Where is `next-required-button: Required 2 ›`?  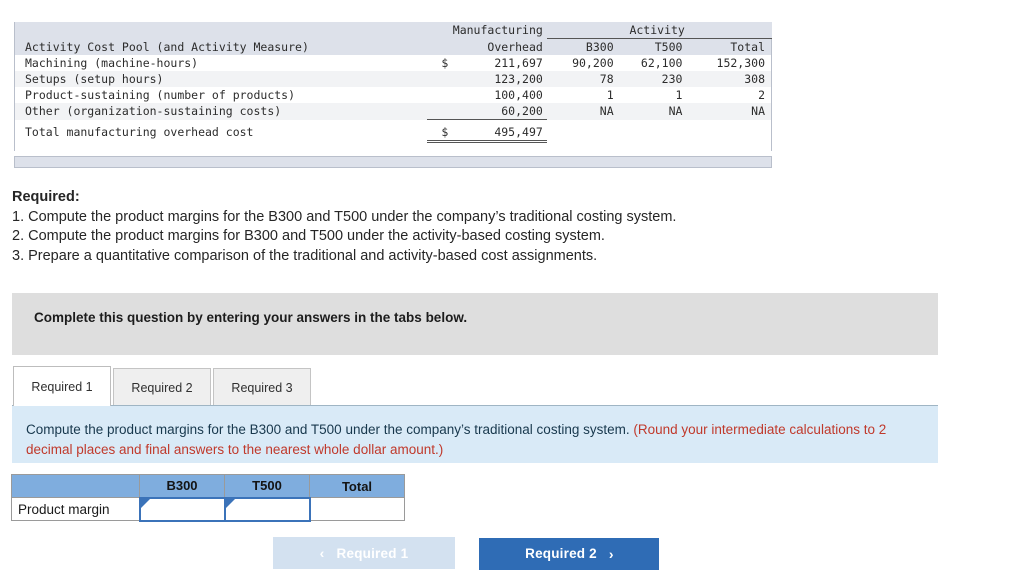
next-required-button: Required 2 › is located at coordinates (569, 553).